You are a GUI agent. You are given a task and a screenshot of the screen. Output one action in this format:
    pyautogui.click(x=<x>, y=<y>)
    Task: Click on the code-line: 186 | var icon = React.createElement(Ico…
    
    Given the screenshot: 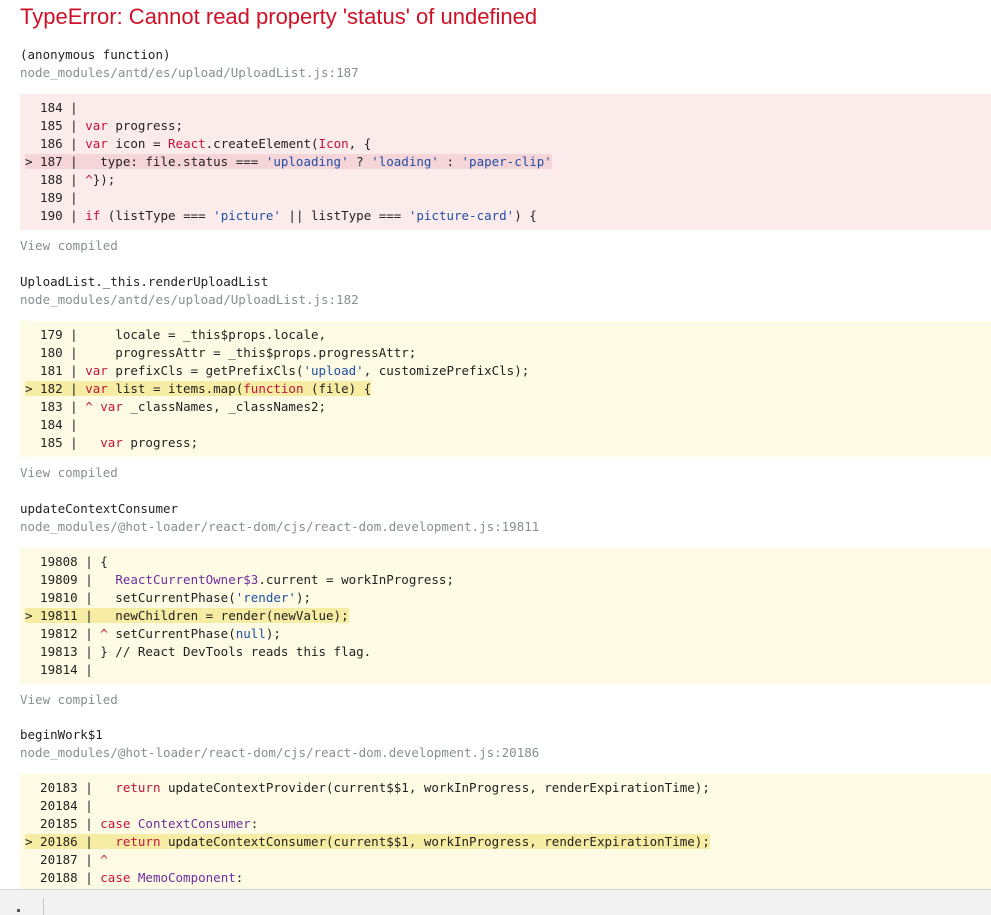 What is the action you would take?
    pyautogui.click(x=508, y=144)
    